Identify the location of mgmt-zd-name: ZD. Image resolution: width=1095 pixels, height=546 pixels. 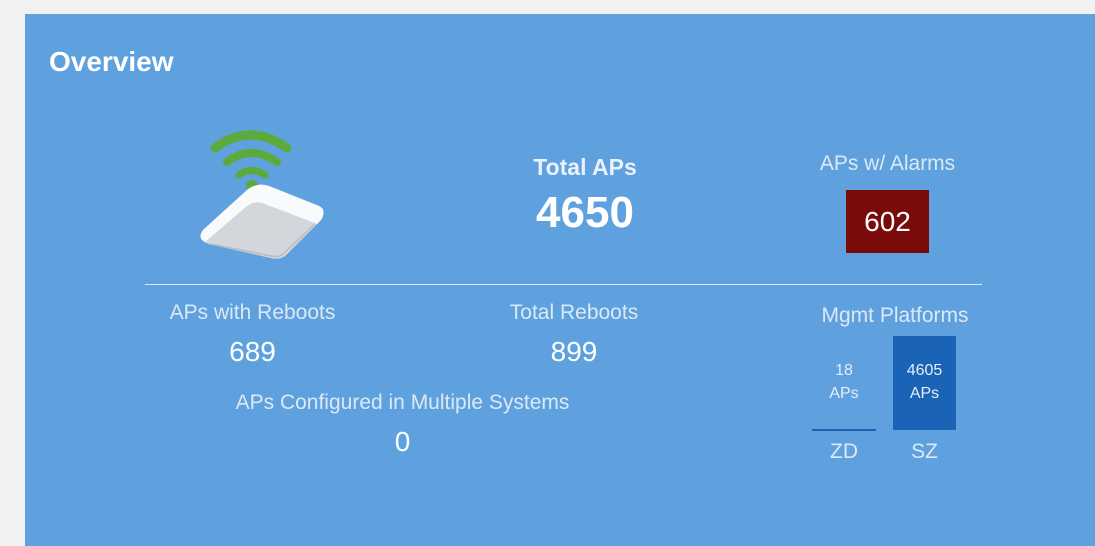
(844, 451).